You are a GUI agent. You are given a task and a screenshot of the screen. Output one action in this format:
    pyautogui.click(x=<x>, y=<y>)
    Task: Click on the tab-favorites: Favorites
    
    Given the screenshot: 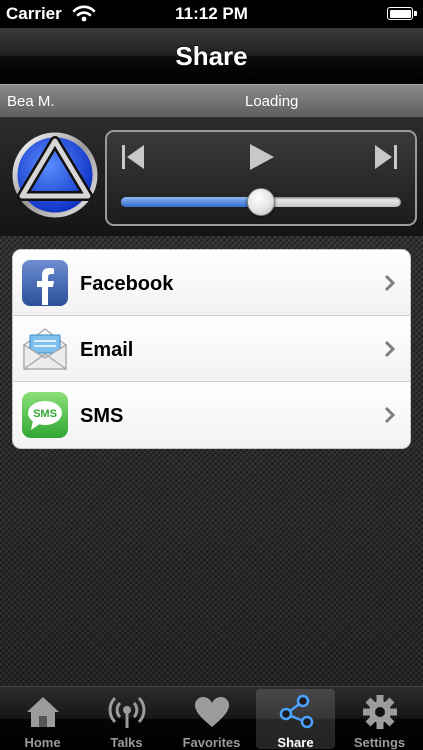 What is the action you would take?
    pyautogui.click(x=211, y=719)
    